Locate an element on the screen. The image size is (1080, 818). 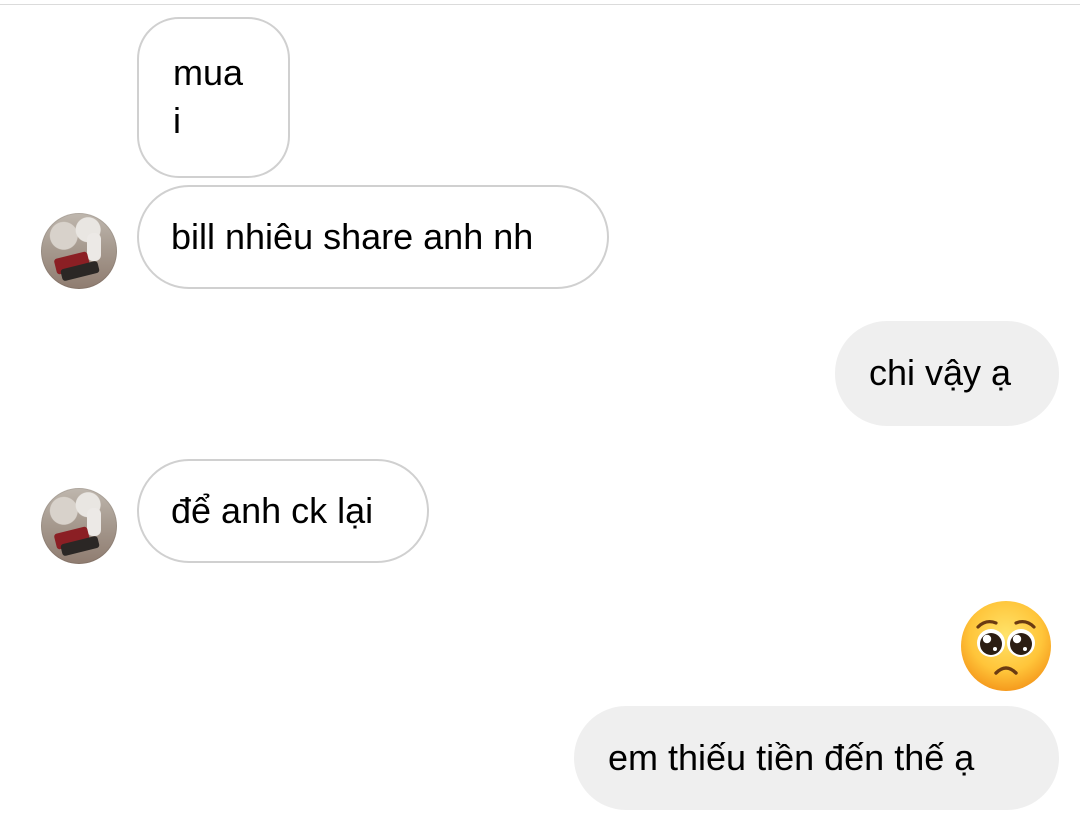
message-bubble-sent: em thiếu tiền đến thế ạ is located at coordinates (816, 758).